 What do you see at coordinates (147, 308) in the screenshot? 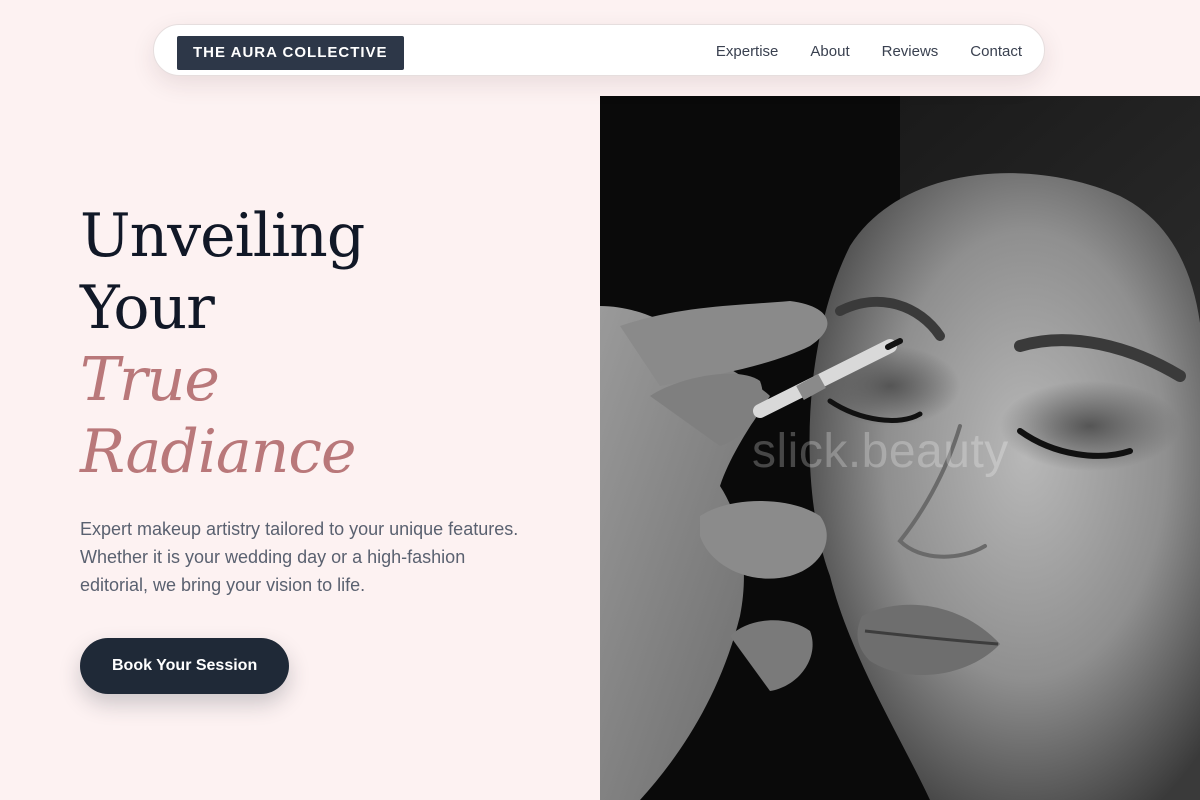
I see `hero-title-line-2: Your` at bounding box center [147, 308].